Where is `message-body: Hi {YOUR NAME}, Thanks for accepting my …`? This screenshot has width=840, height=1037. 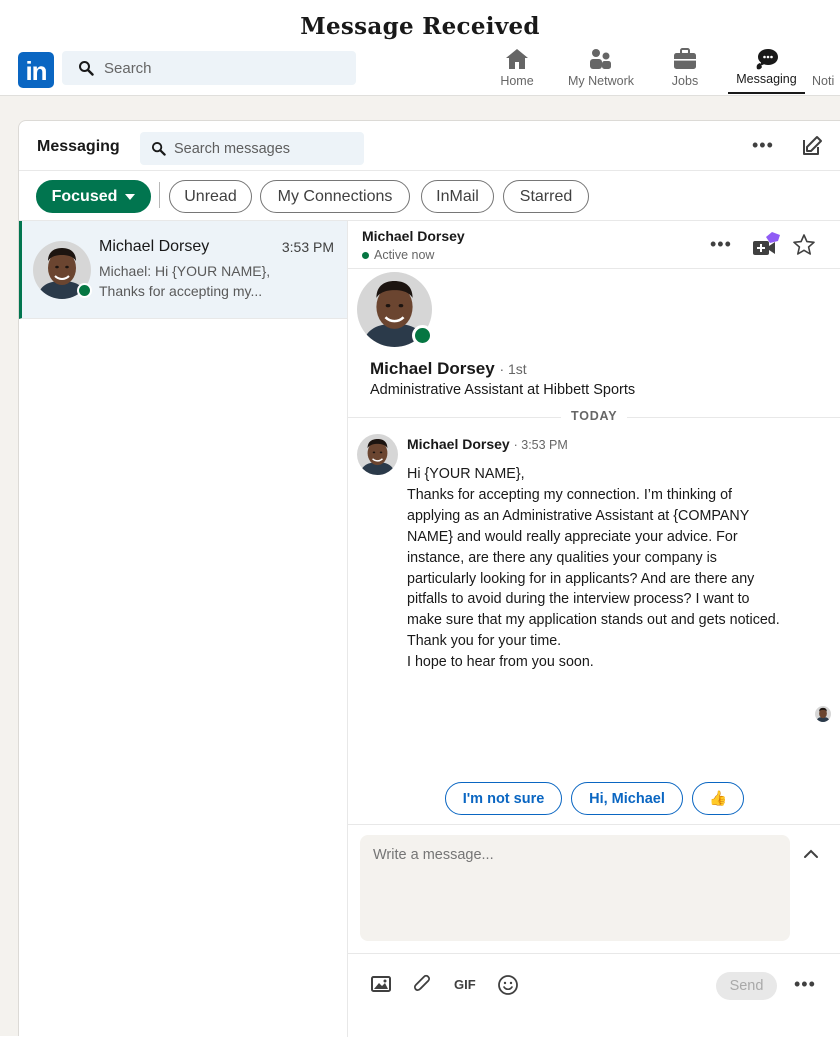
message-body: Hi {YOUR NAME}, Thanks for accepting my … is located at coordinates (597, 568).